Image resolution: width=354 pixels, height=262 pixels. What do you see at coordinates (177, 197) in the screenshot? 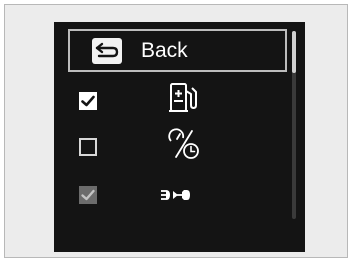
I see `headlight-indicator-icon` at bounding box center [177, 197].